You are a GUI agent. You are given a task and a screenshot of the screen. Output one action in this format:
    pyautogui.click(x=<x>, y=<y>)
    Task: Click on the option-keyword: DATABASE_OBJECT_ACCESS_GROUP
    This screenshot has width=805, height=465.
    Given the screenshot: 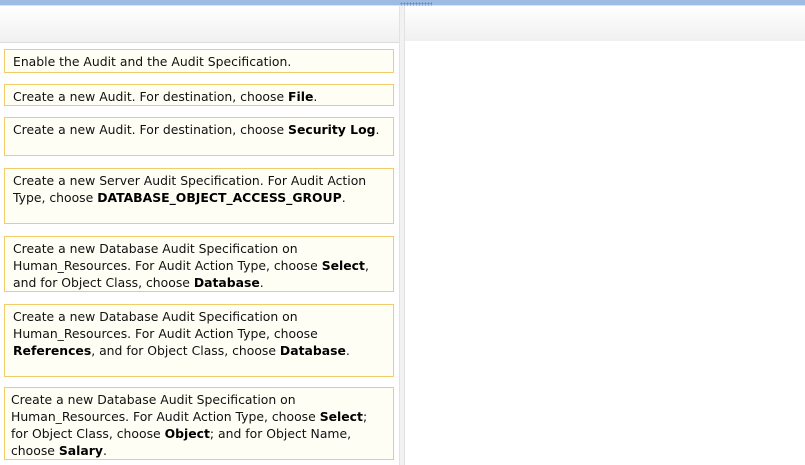 What is the action you would take?
    pyautogui.click(x=219, y=197)
    